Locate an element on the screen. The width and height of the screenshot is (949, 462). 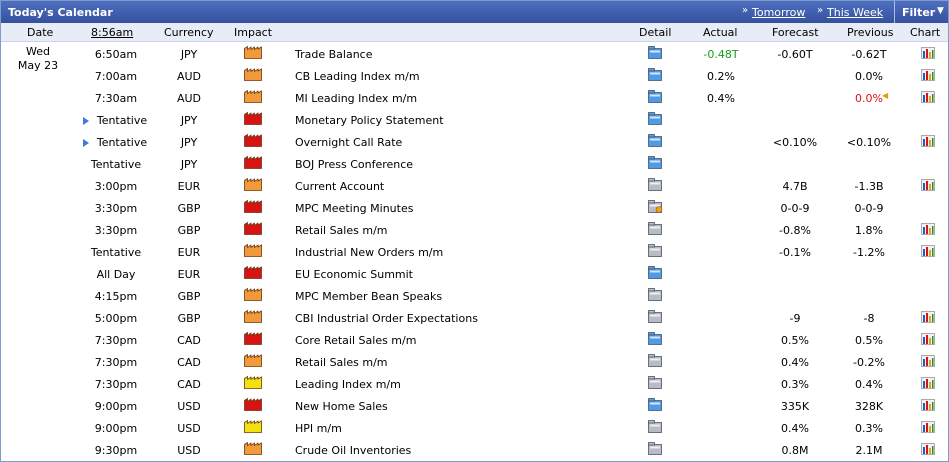
event-currency: EUR is located at coordinates (189, 274).